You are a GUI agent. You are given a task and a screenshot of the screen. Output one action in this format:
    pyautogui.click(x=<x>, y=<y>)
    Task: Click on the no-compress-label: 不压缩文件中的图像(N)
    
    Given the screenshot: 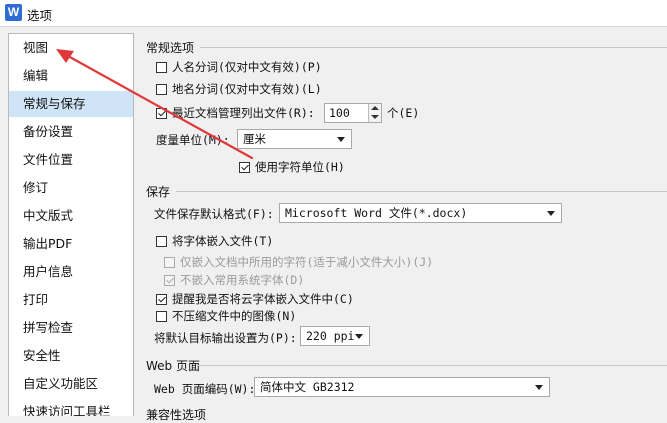 What is the action you would take?
    pyautogui.click(x=234, y=316)
    